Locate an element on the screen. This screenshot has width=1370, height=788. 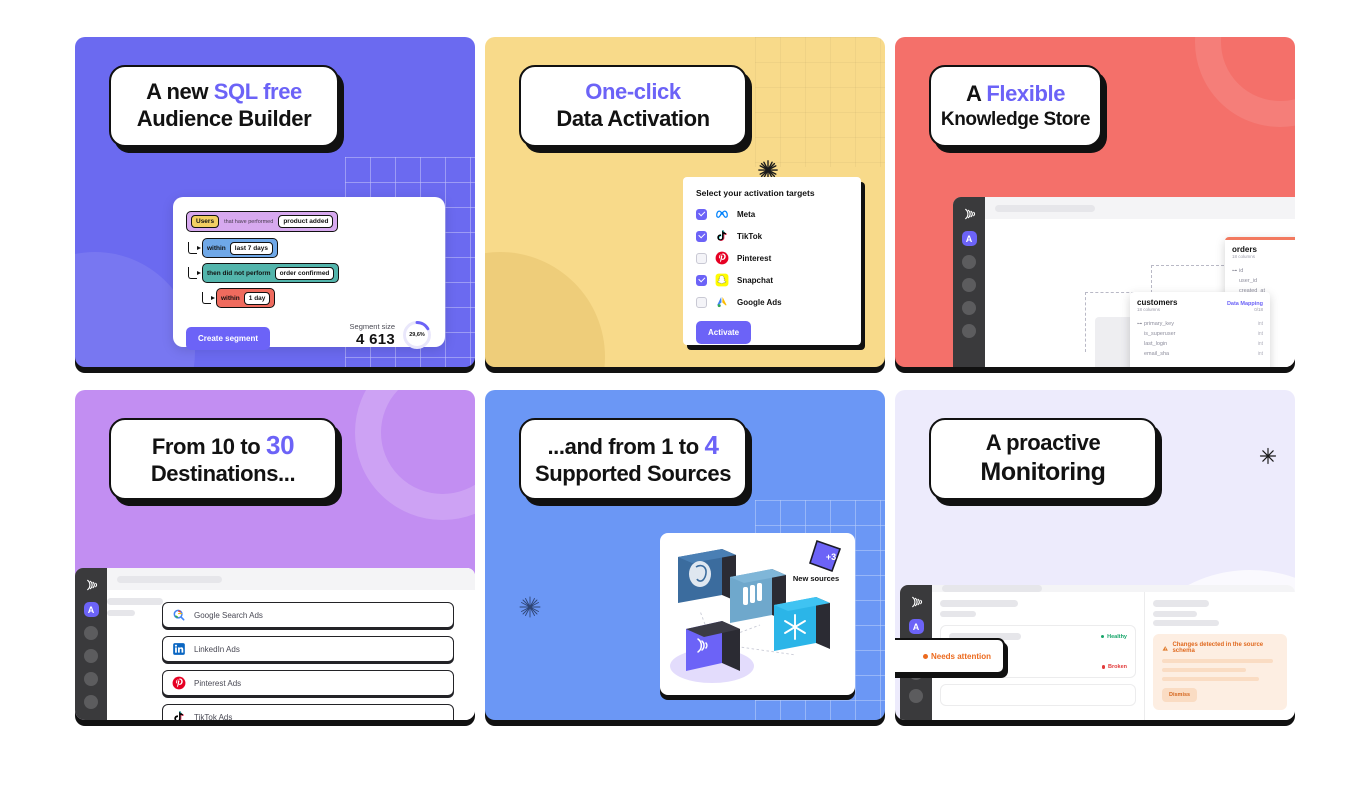
status-label: Healthy is located at coordinates (1117, 636).